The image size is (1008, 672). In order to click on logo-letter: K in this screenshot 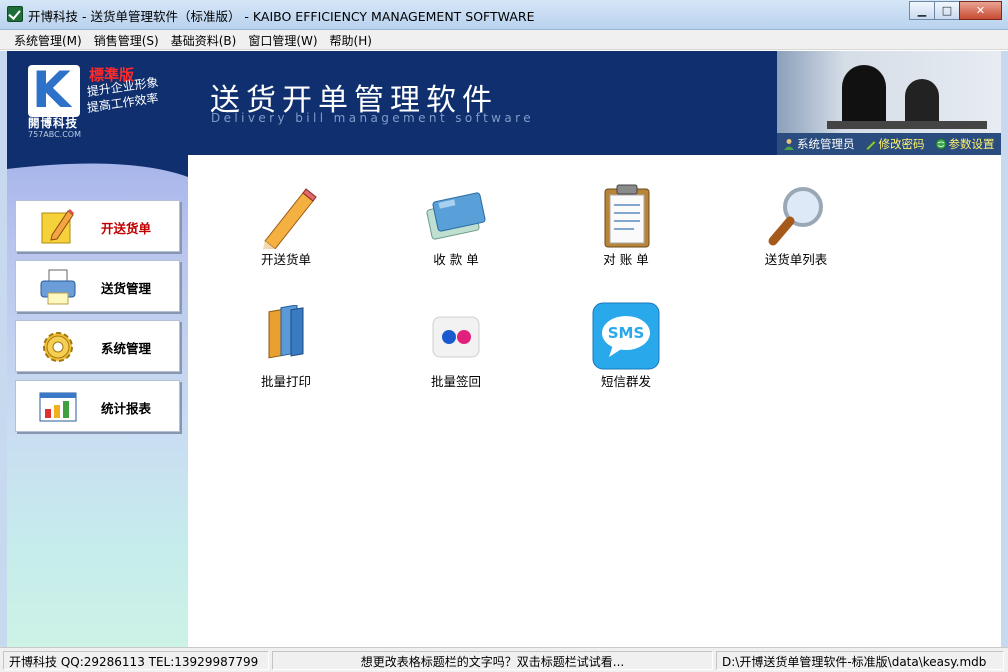, I will do `click(51, 90)`.